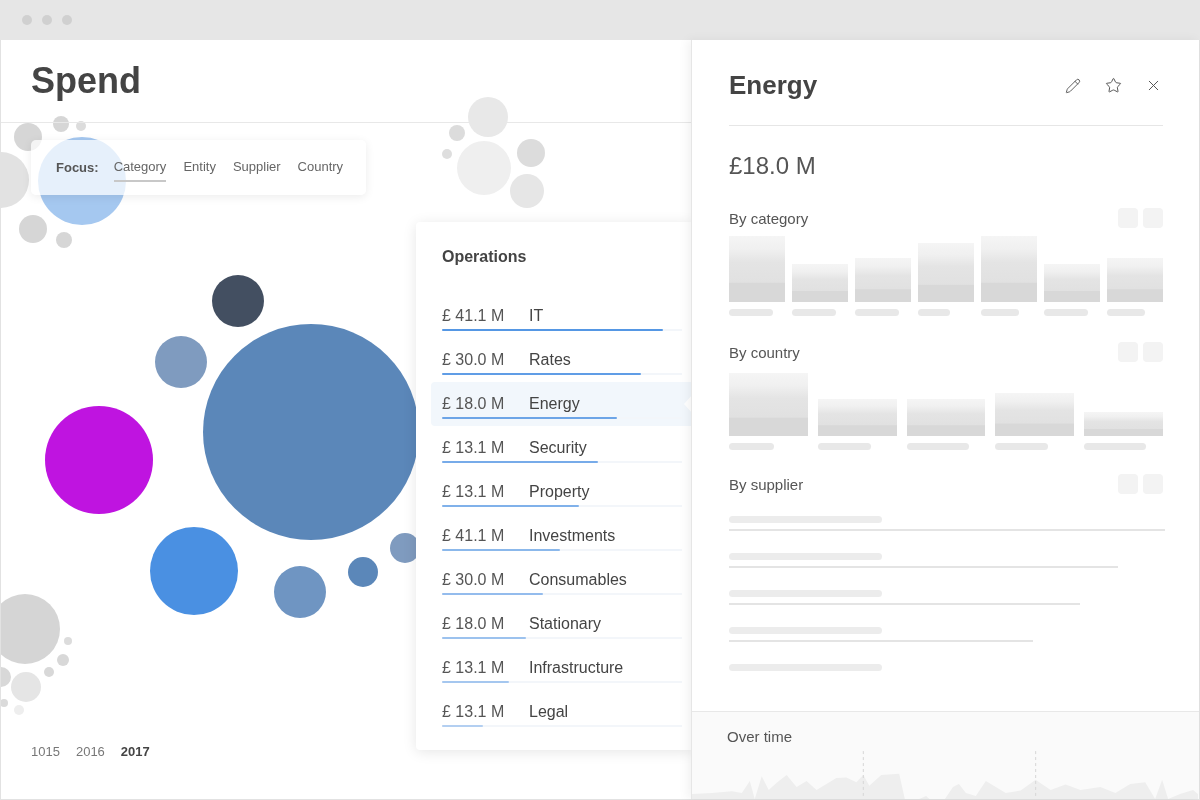 Image resolution: width=1200 pixels, height=800 pixels. What do you see at coordinates (562, 624) in the screenshot?
I see `category-row: £ 18.0 M Stationary` at bounding box center [562, 624].